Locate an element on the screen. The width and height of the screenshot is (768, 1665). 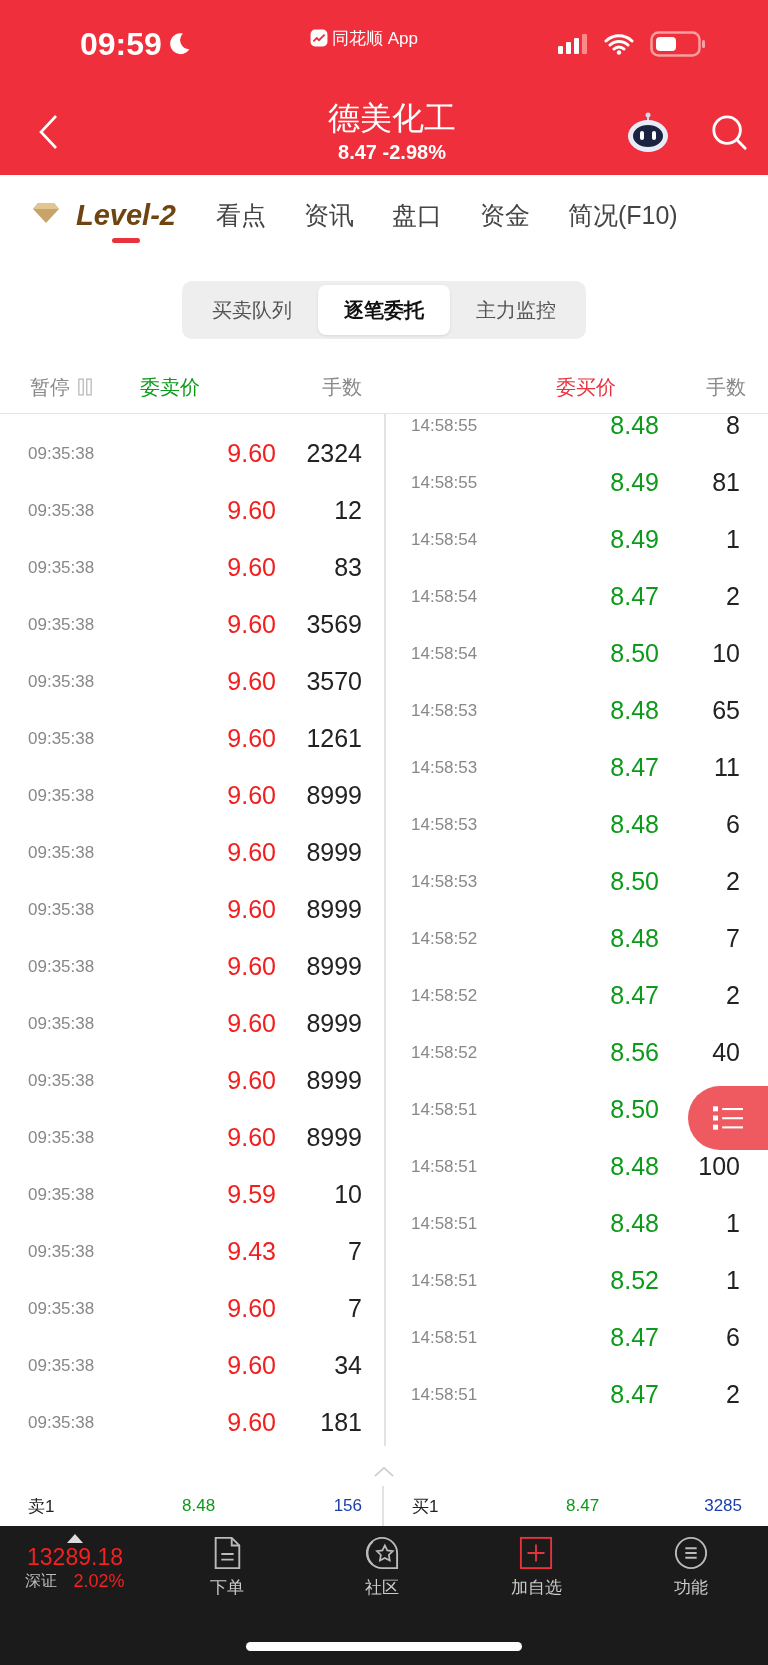
tab: 看点 is located at coordinates (240, 220).